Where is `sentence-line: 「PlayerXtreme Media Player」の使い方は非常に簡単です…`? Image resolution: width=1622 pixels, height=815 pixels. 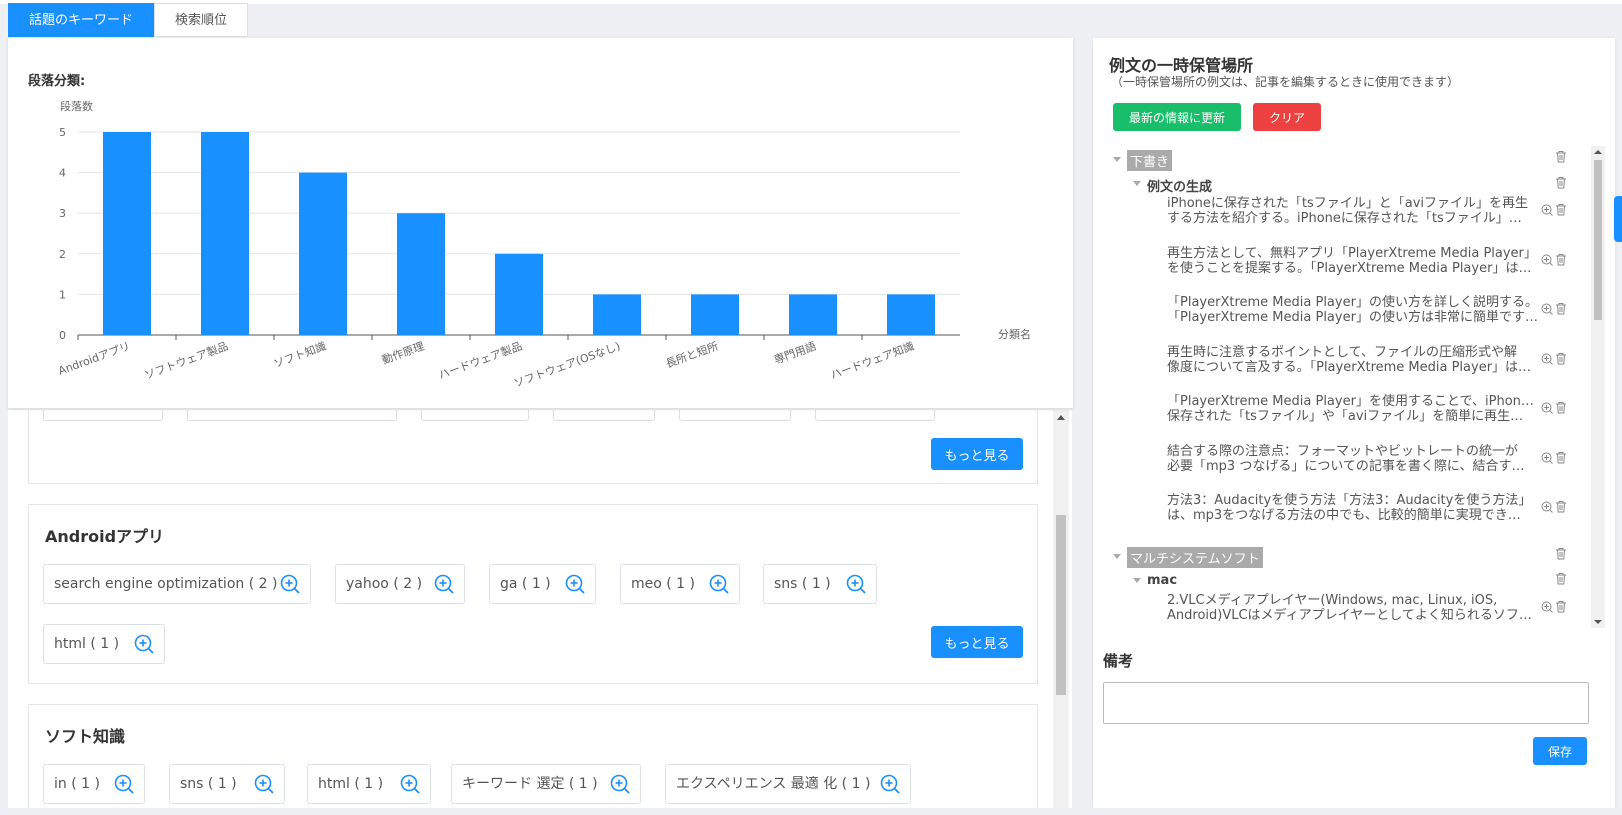 sentence-line: 「PlayerXtreme Media Player」の使い方は非常に簡単です… is located at coordinates (1352, 317).